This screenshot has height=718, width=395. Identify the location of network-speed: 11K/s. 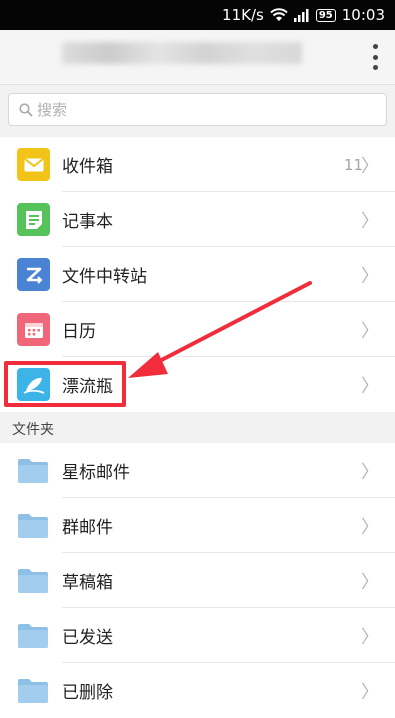
(243, 15).